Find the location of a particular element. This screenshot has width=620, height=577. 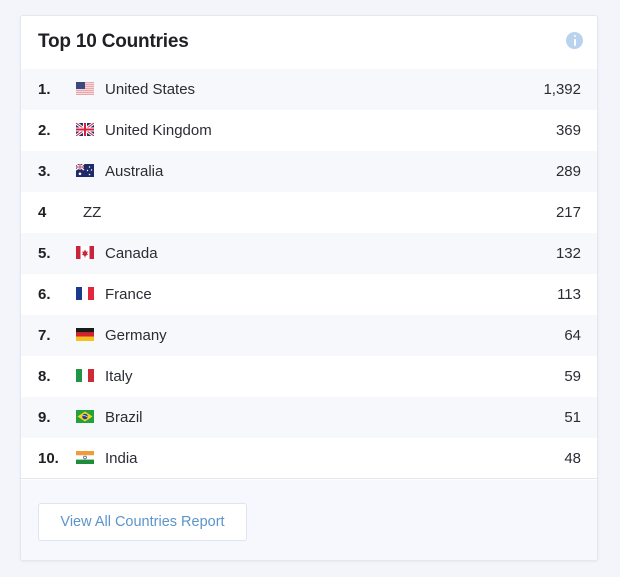

card-title: Top 10 Countries is located at coordinates (113, 41).